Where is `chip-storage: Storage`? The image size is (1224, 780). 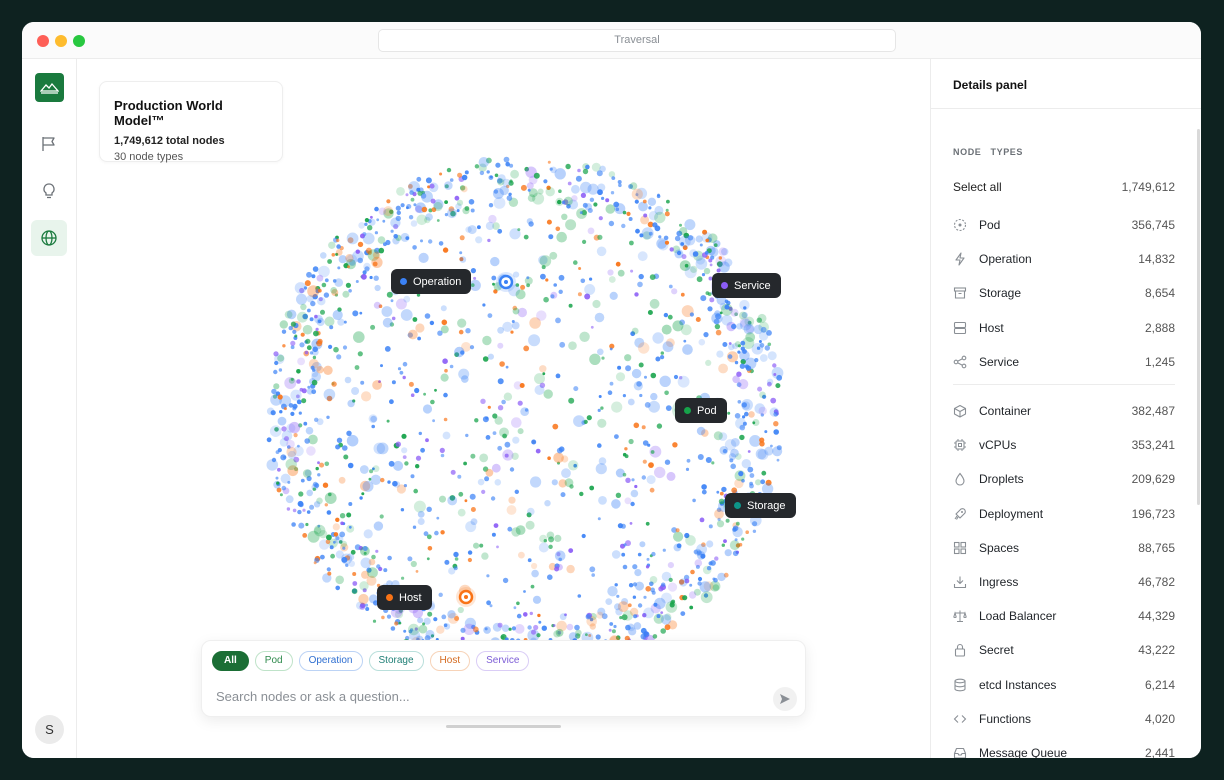 chip-storage: Storage is located at coordinates (396, 661).